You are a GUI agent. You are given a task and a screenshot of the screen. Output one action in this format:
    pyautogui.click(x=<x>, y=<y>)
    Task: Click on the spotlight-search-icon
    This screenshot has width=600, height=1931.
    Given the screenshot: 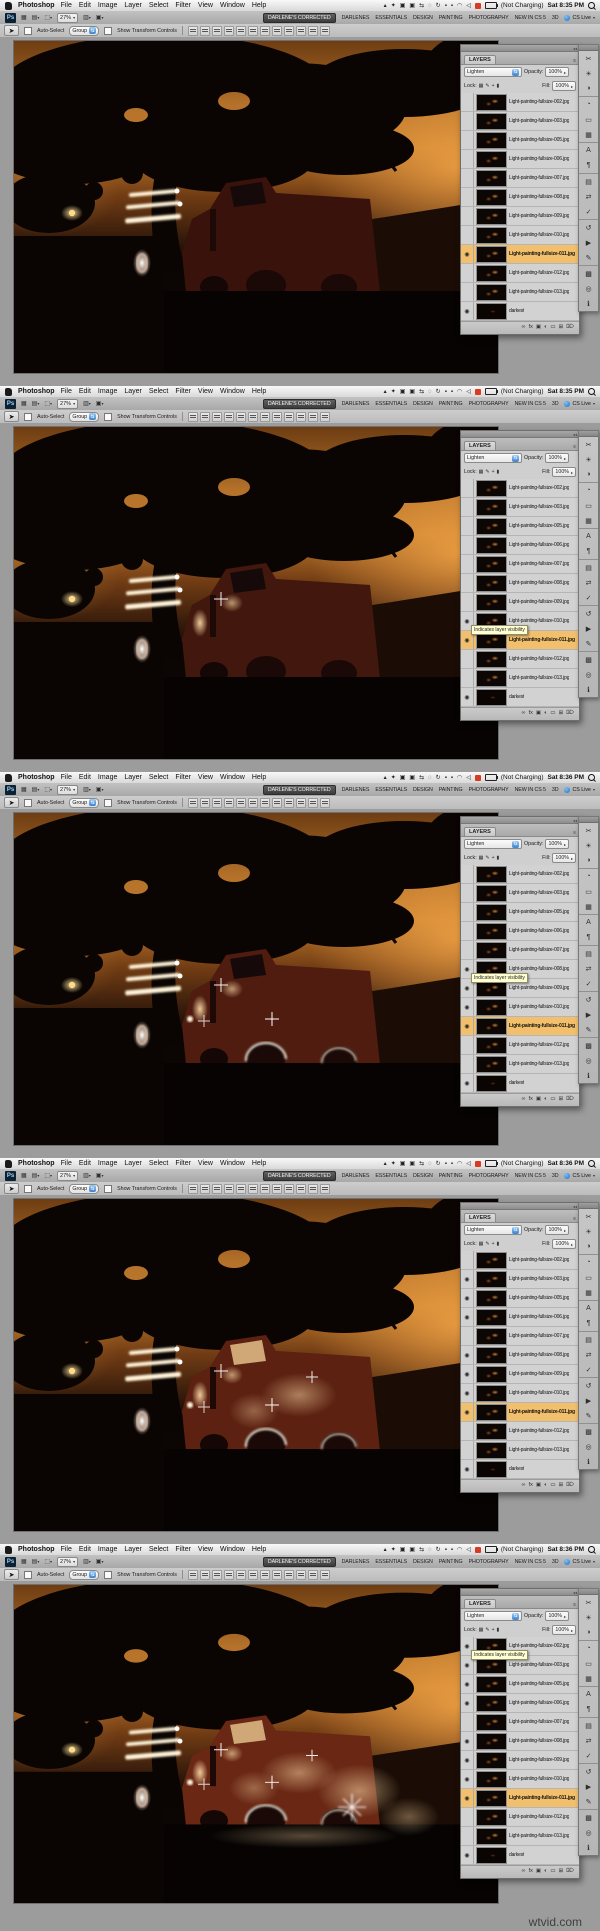 What is the action you would take?
    pyautogui.click(x=591, y=1163)
    